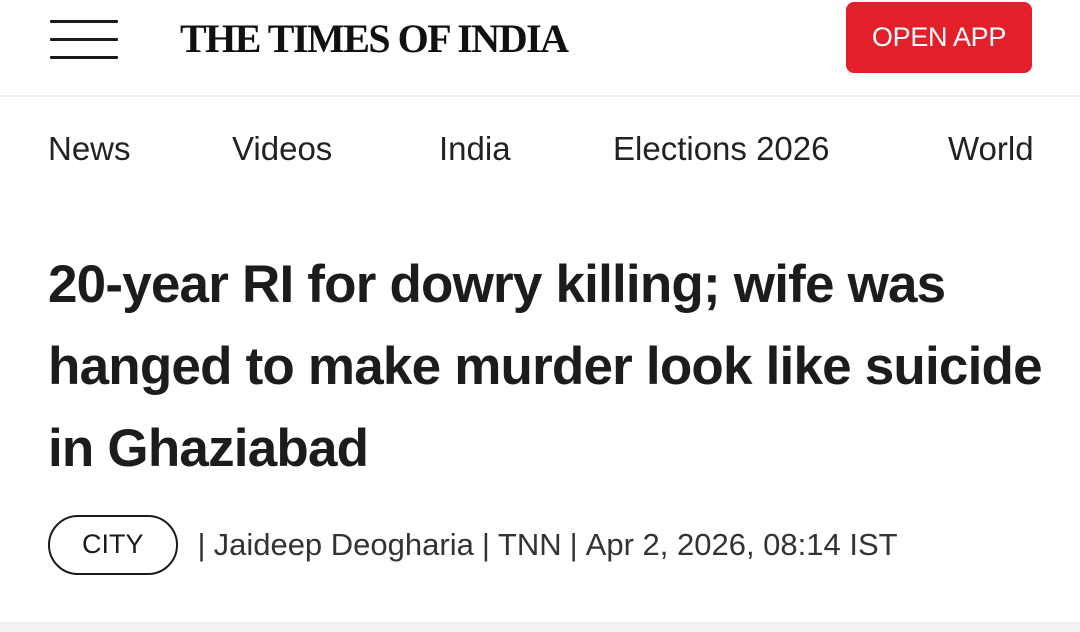 The width and height of the screenshot is (1080, 632). What do you see at coordinates (475, 149) in the screenshot?
I see `nav-item-india: India` at bounding box center [475, 149].